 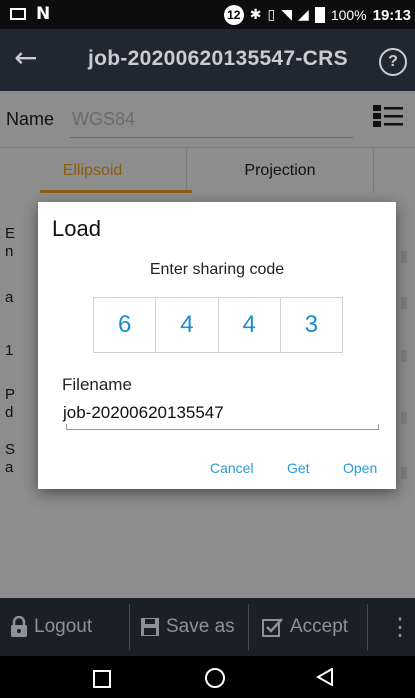 What do you see at coordinates (400, 627) in the screenshot?
I see `overflow-menu-icon: ⋮` at bounding box center [400, 627].